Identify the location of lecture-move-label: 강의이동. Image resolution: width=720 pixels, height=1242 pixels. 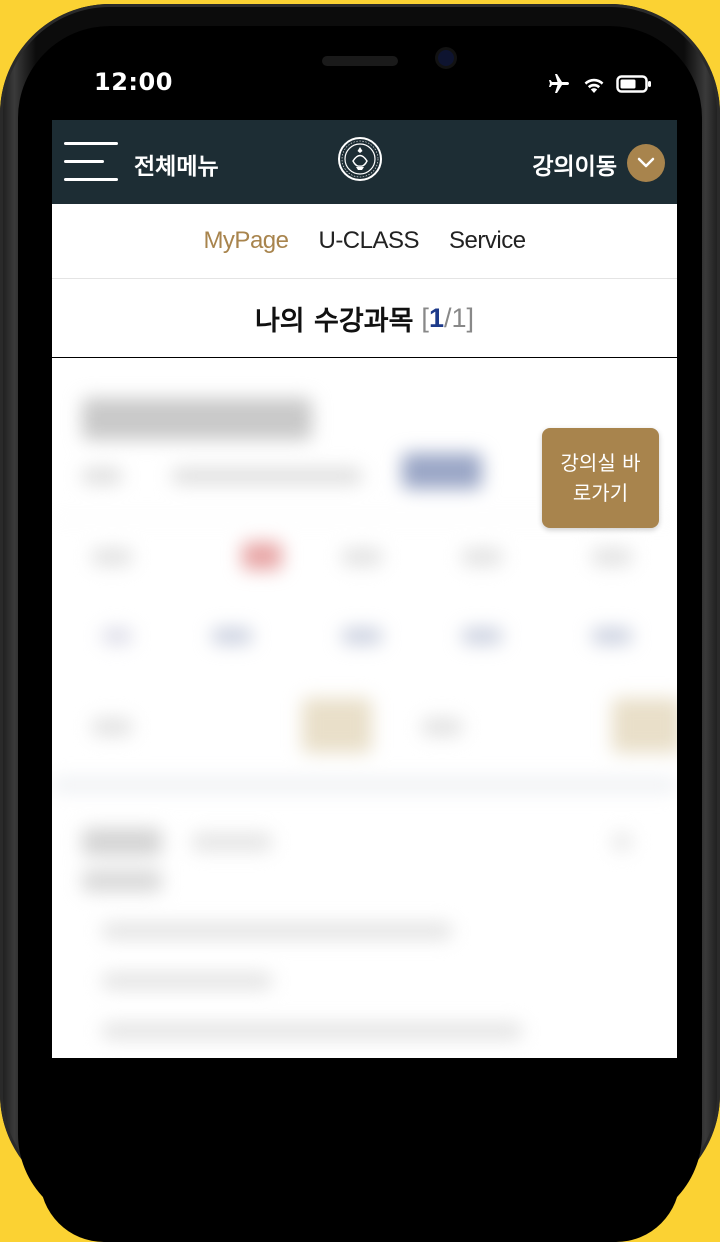
(574, 164).